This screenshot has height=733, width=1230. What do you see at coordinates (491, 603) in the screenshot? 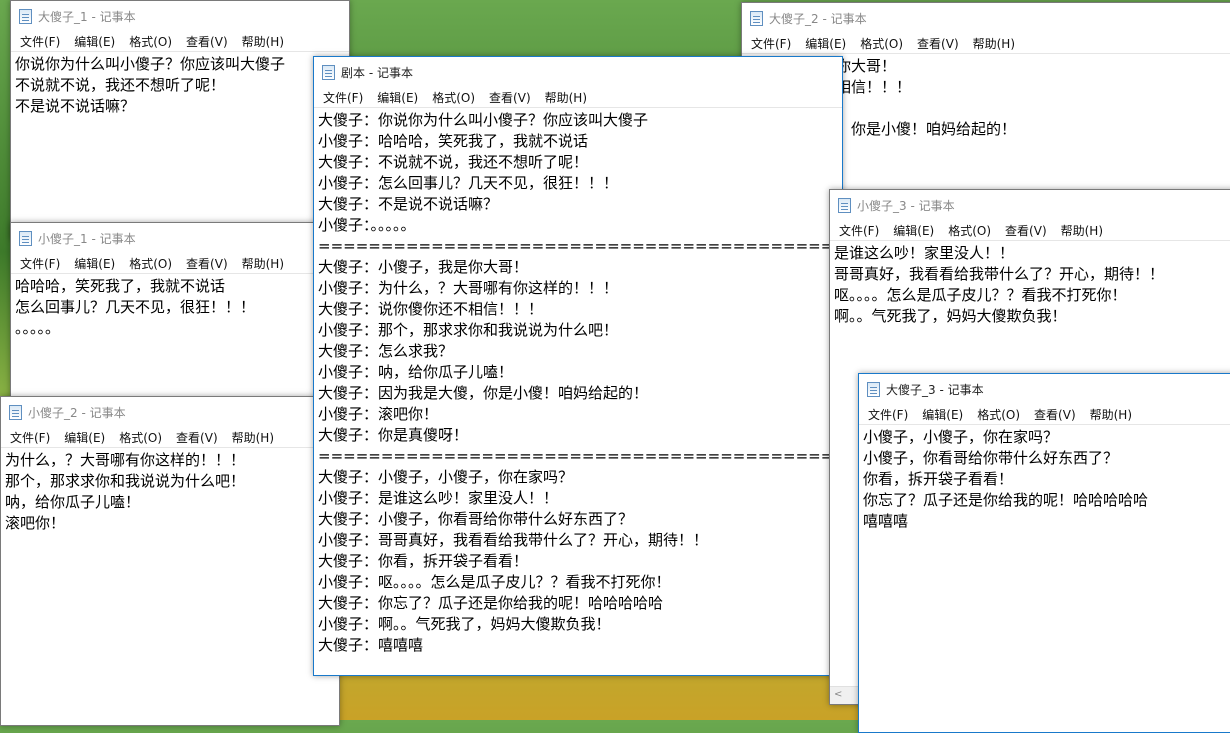
I see `text-line: 大傻子：你忘了？瓜子还是你给我的呢！哈哈哈哈哈` at bounding box center [491, 603].